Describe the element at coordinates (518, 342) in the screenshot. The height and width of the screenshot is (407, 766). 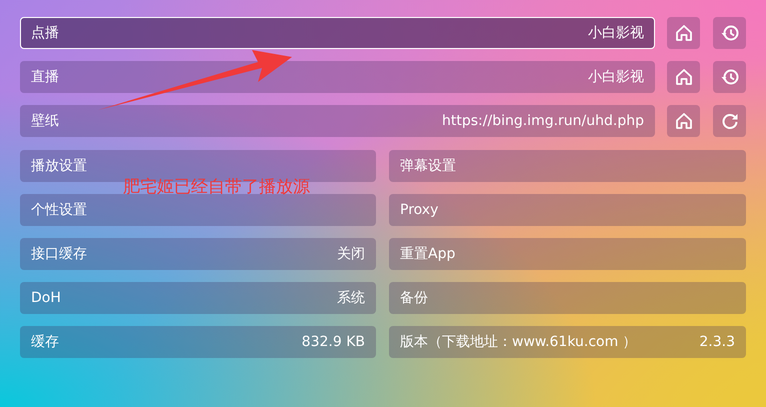
I see `setting-label: 版本（下载地址：www.61ku.com ）` at that location.